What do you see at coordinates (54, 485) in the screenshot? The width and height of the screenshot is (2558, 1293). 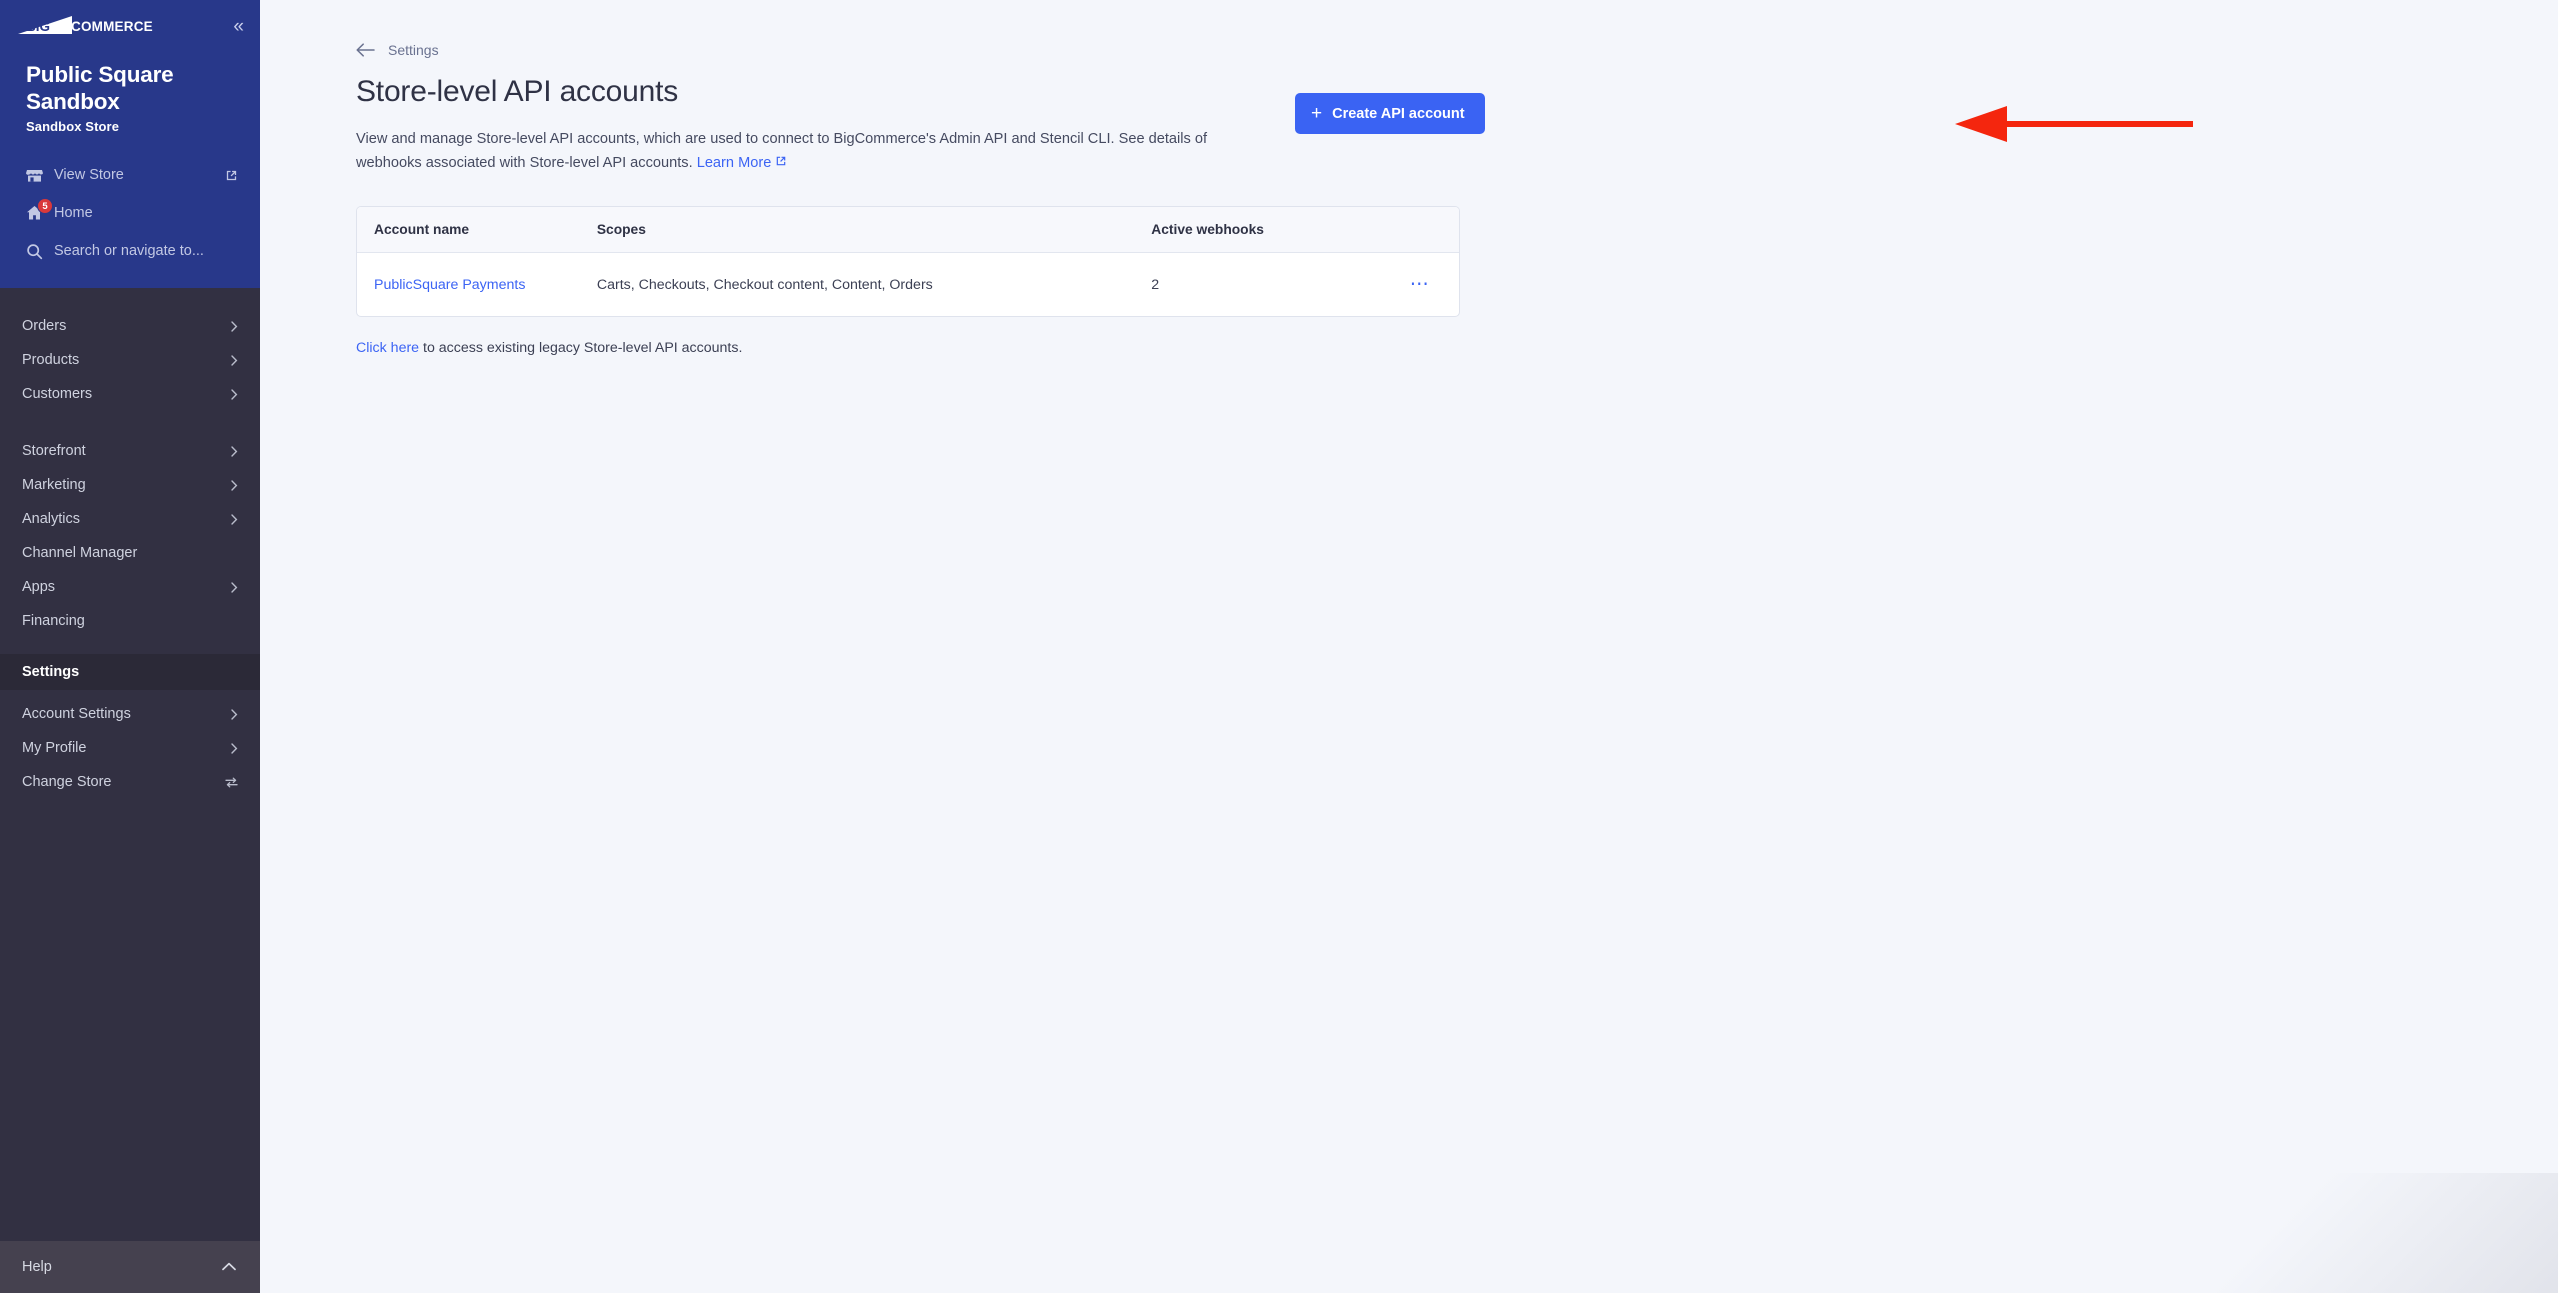 I see `sidebar-item-label: Marketing` at bounding box center [54, 485].